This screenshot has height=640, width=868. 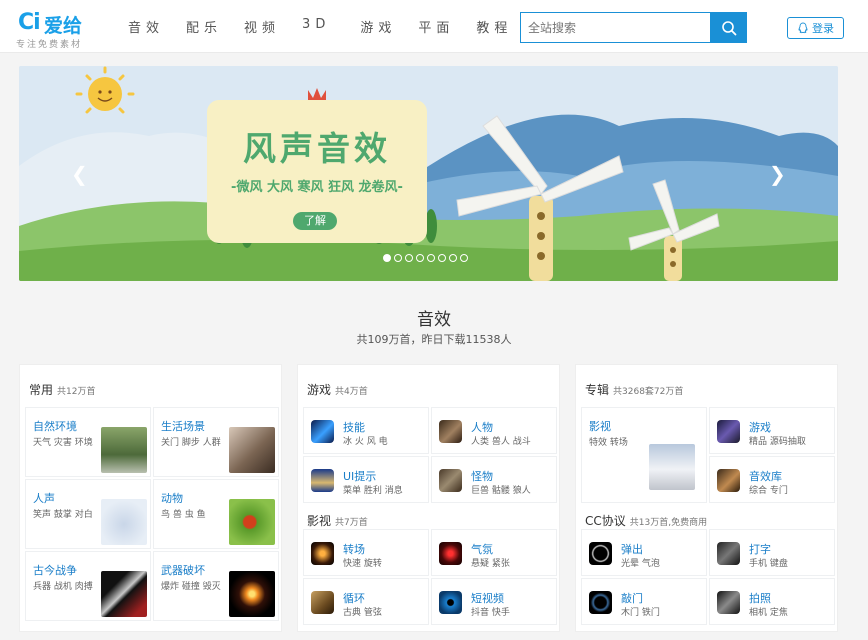 I want to click on category-item-ui-prompt: UI提示 菜单 胜利 消息, so click(x=366, y=479).